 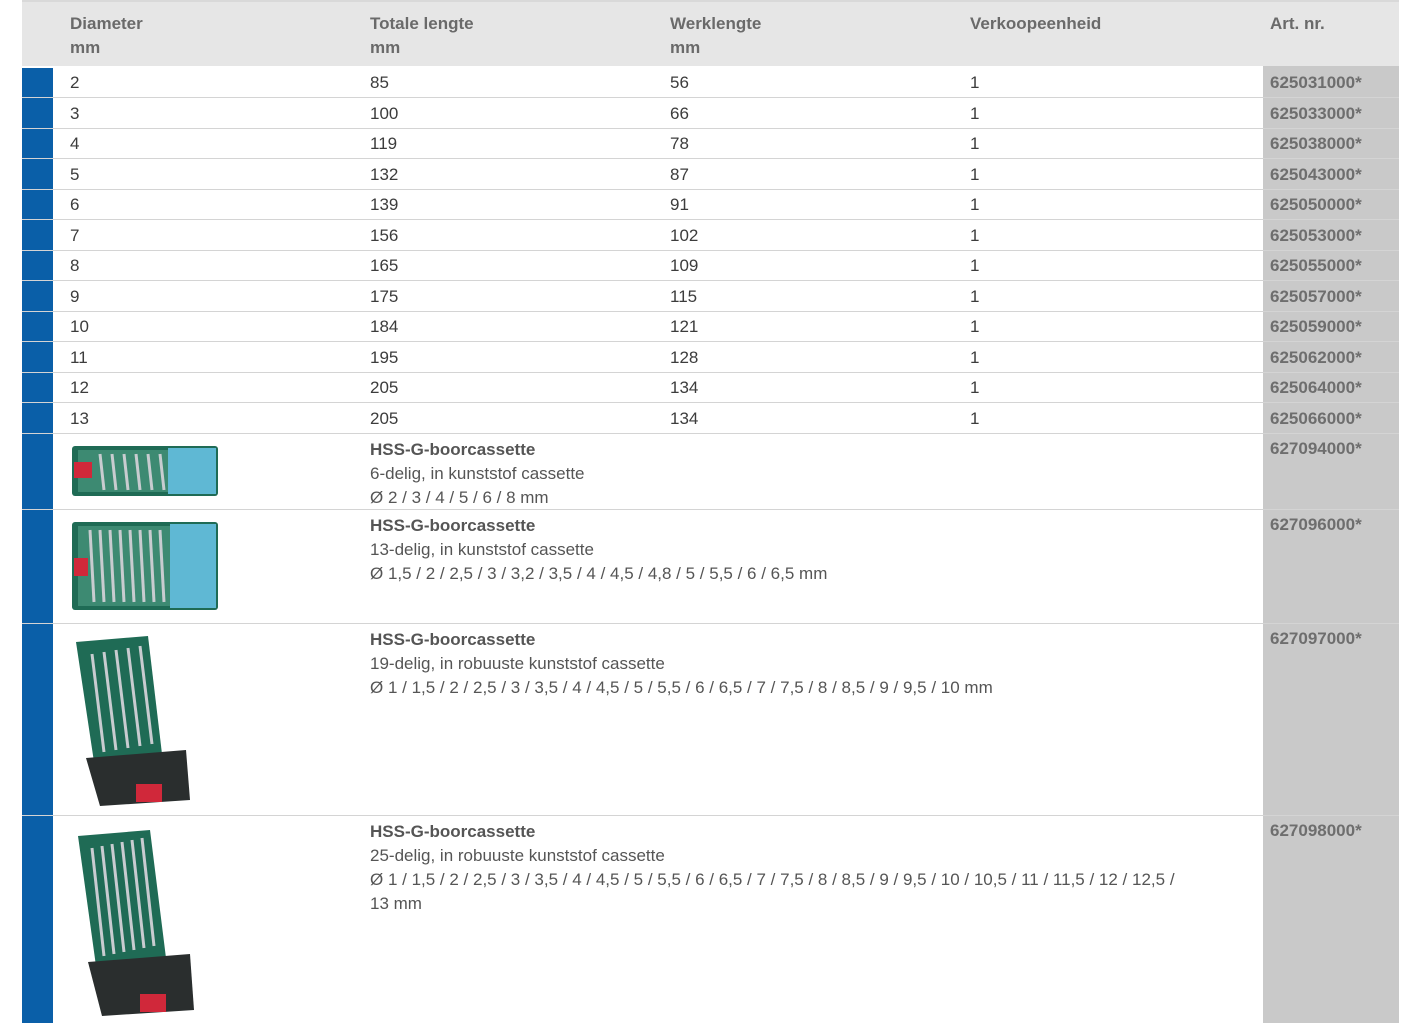 I want to click on cell-total-length: 85, so click(x=379, y=82).